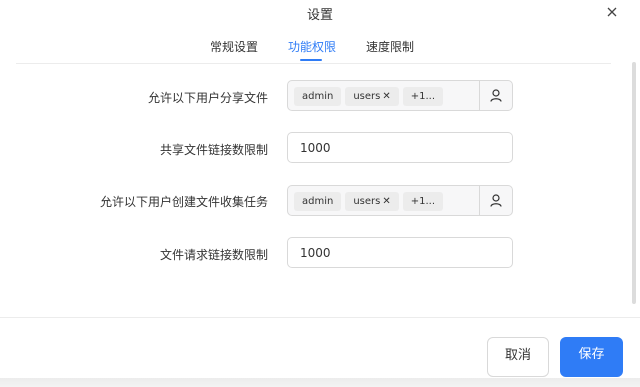  What do you see at coordinates (320, 382) in the screenshot?
I see `window-bottom-edge` at bounding box center [320, 382].